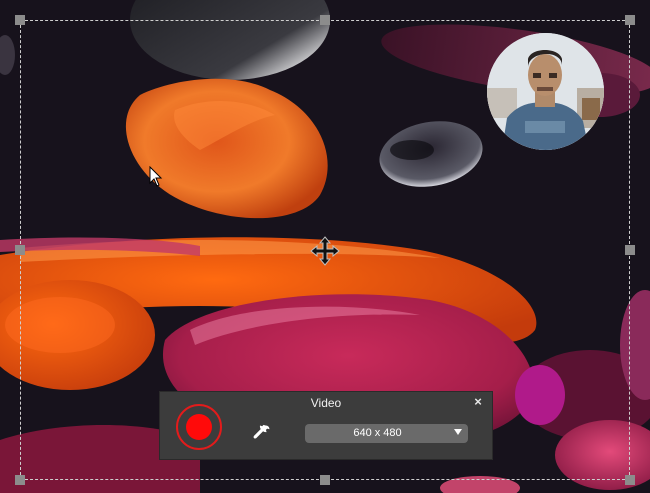 The image size is (650, 493). What do you see at coordinates (377, 433) in the screenshot?
I see `resolution-value: 640 x 480` at bounding box center [377, 433].